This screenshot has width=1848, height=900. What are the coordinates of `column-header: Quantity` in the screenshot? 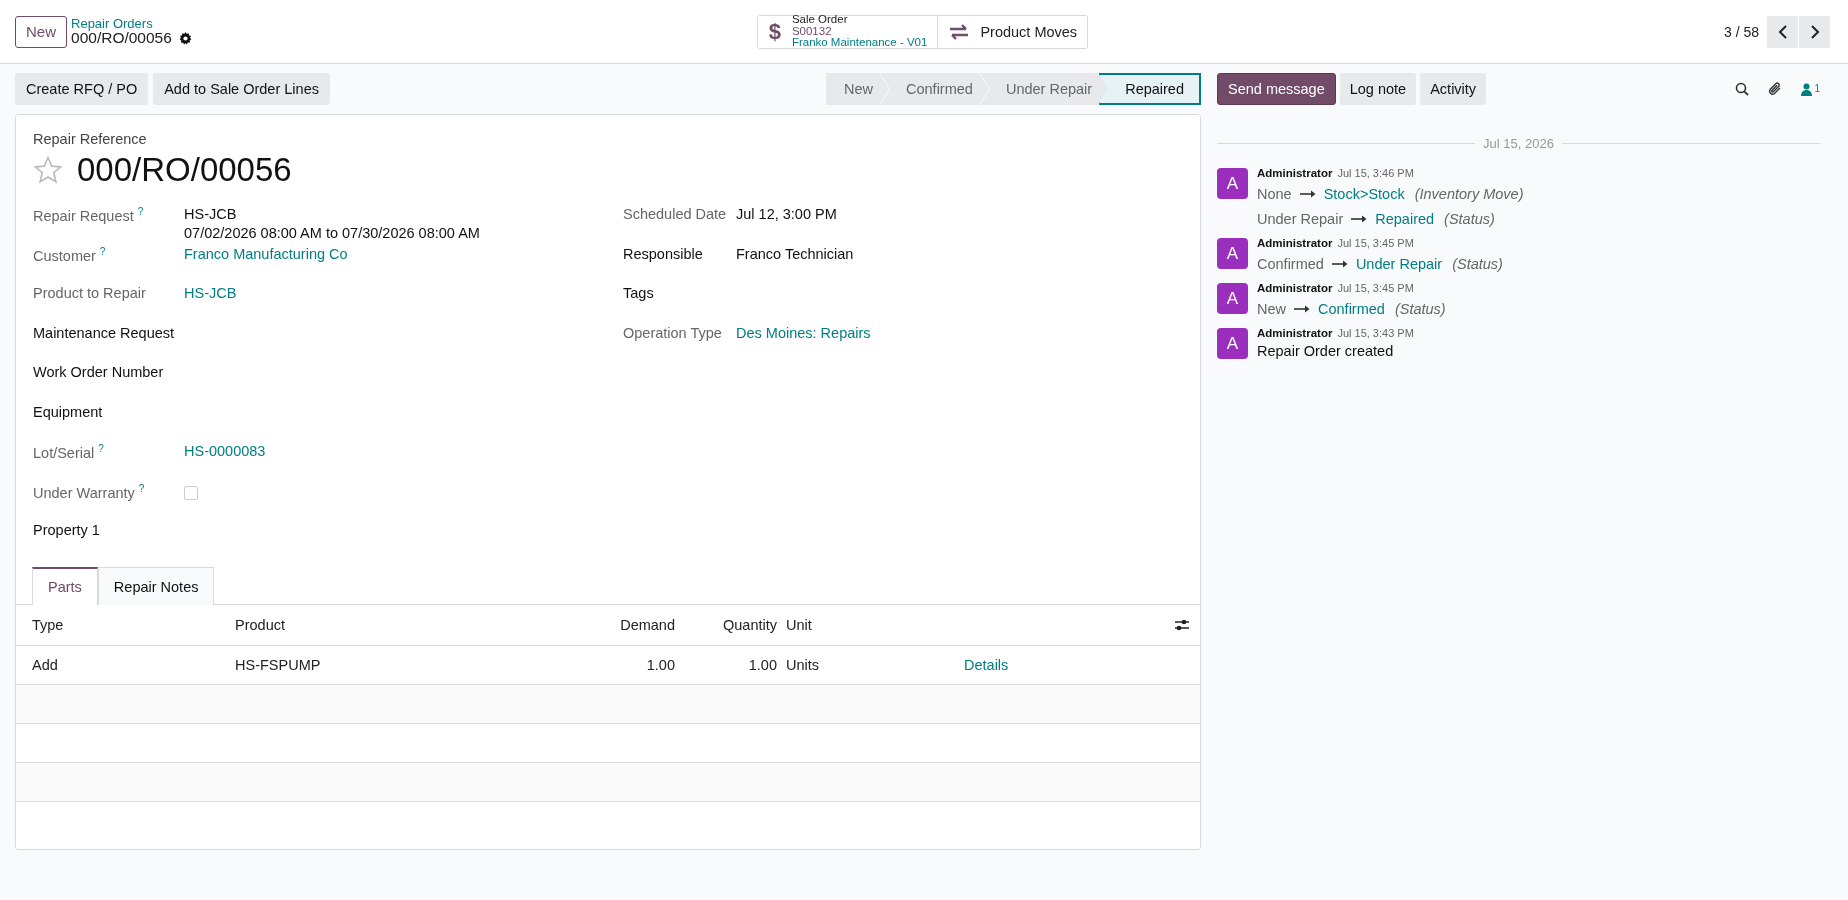 It's located at (749, 625).